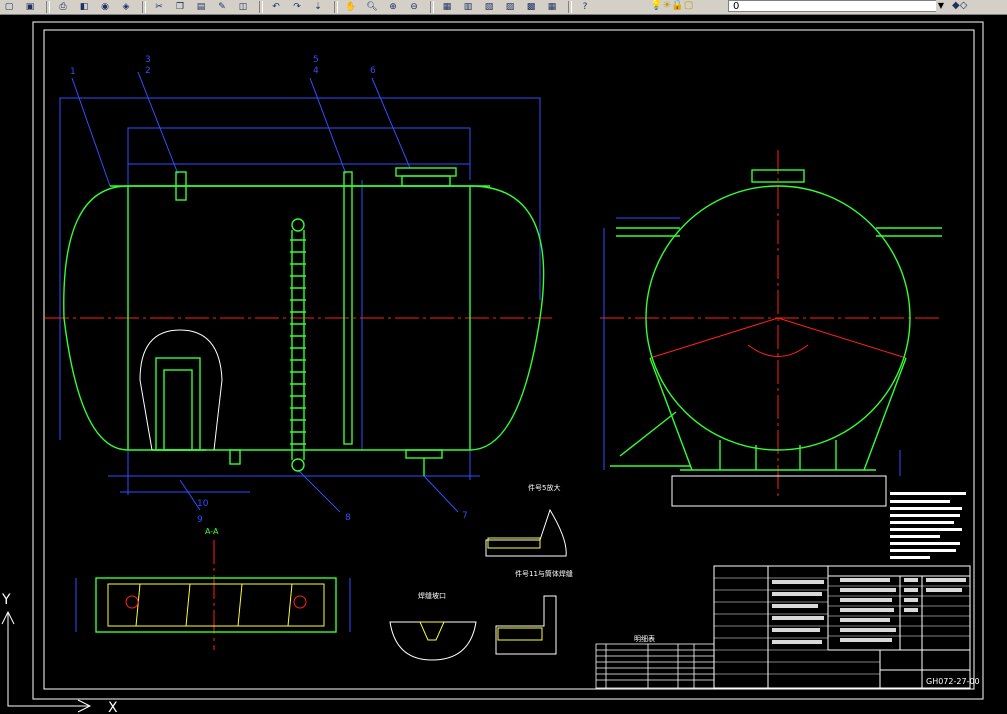 The width and height of the screenshot is (1007, 714). I want to click on callout-1: 1, so click(73, 72).